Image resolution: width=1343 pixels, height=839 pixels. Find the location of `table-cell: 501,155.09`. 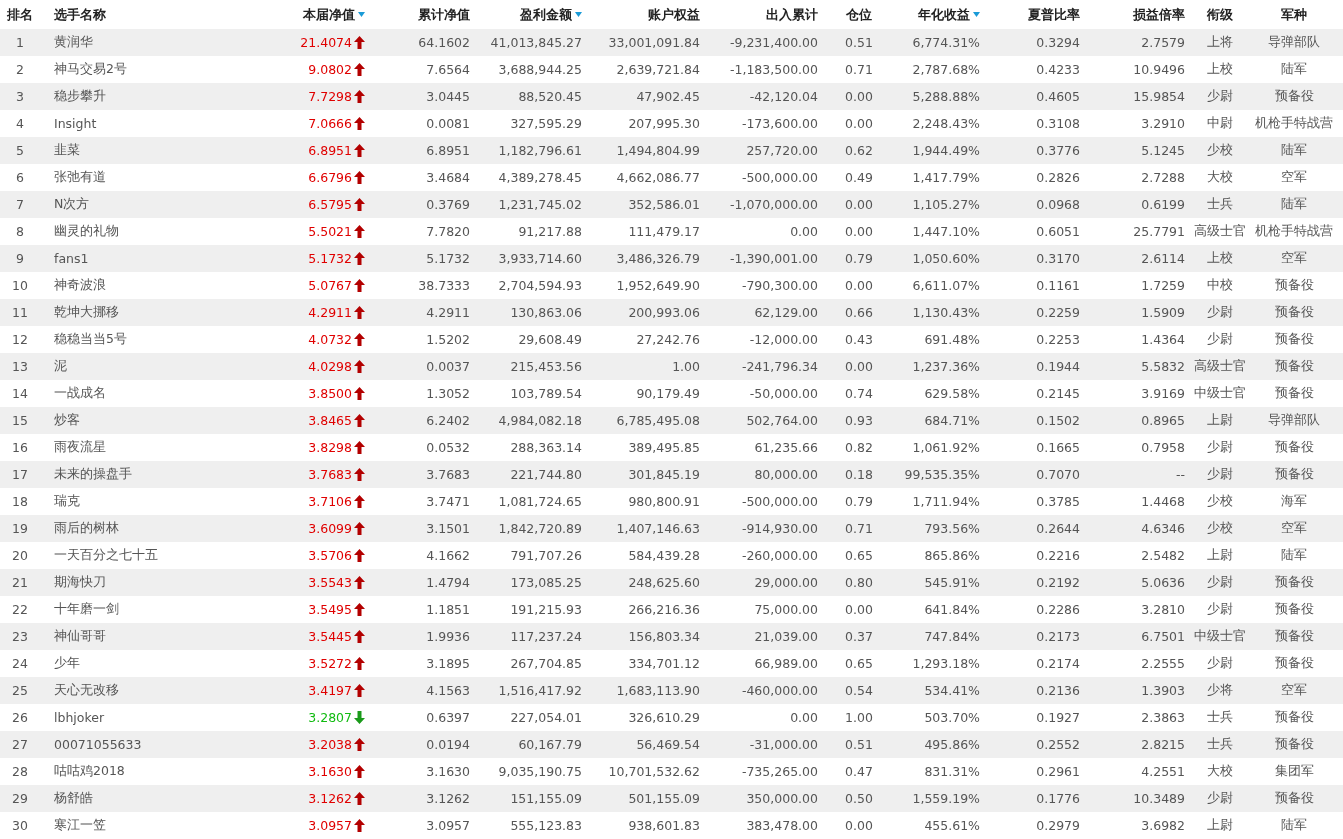

table-cell: 501,155.09 is located at coordinates (664, 798).